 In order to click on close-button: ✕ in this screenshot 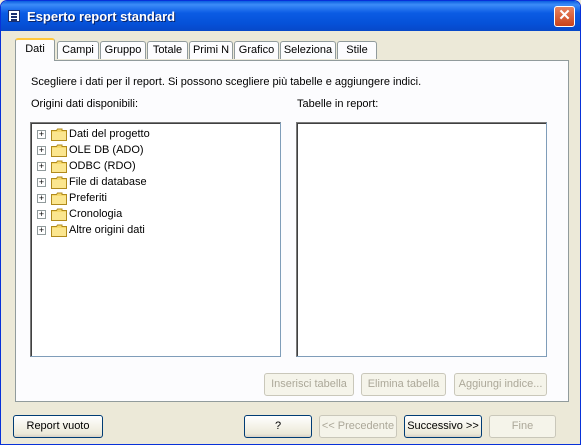, I will do `click(564, 16)`.